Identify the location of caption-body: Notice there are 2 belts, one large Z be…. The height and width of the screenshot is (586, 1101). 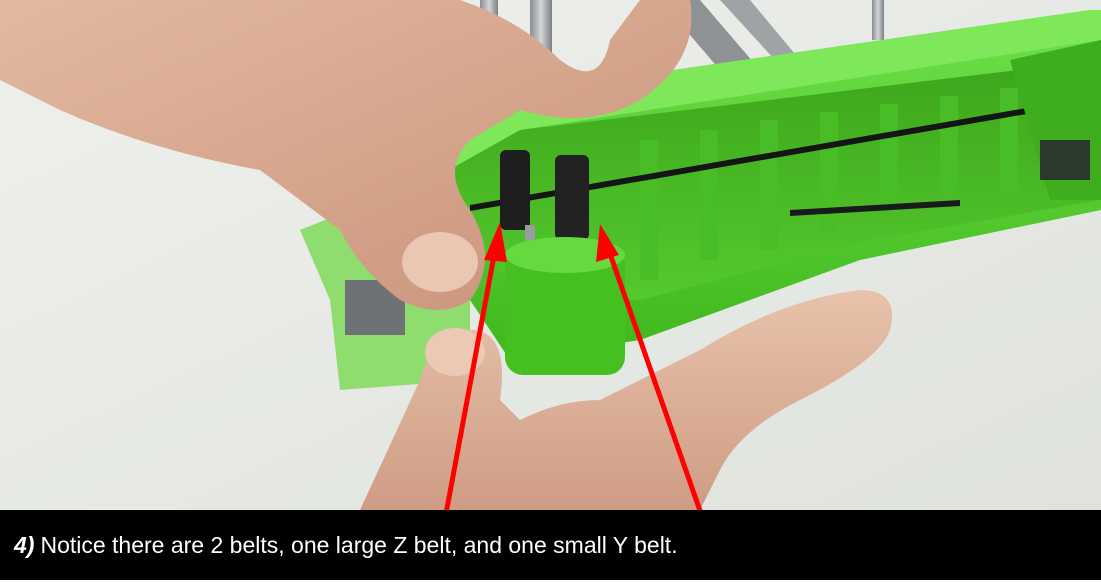
(359, 544).